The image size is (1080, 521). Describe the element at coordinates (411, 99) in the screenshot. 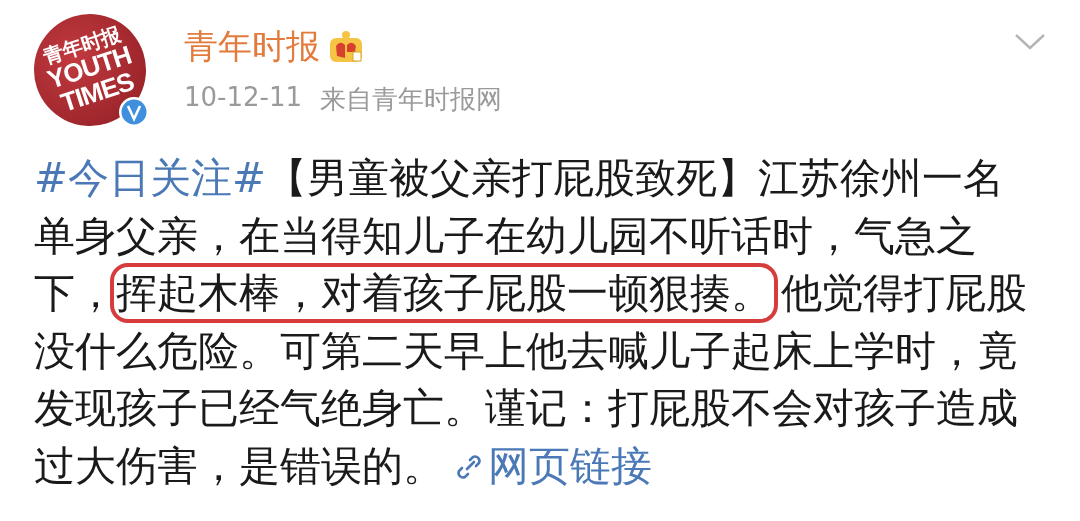

I see `post-source: 来自青年时报网` at that location.